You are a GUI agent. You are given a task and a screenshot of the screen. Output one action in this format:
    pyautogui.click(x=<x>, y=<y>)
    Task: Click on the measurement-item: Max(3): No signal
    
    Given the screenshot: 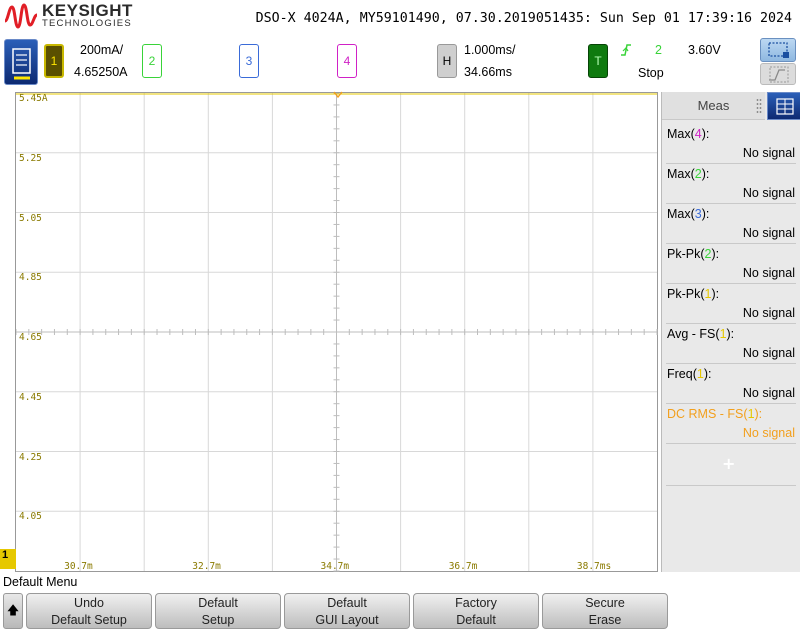 What is the action you would take?
    pyautogui.click(x=731, y=224)
    